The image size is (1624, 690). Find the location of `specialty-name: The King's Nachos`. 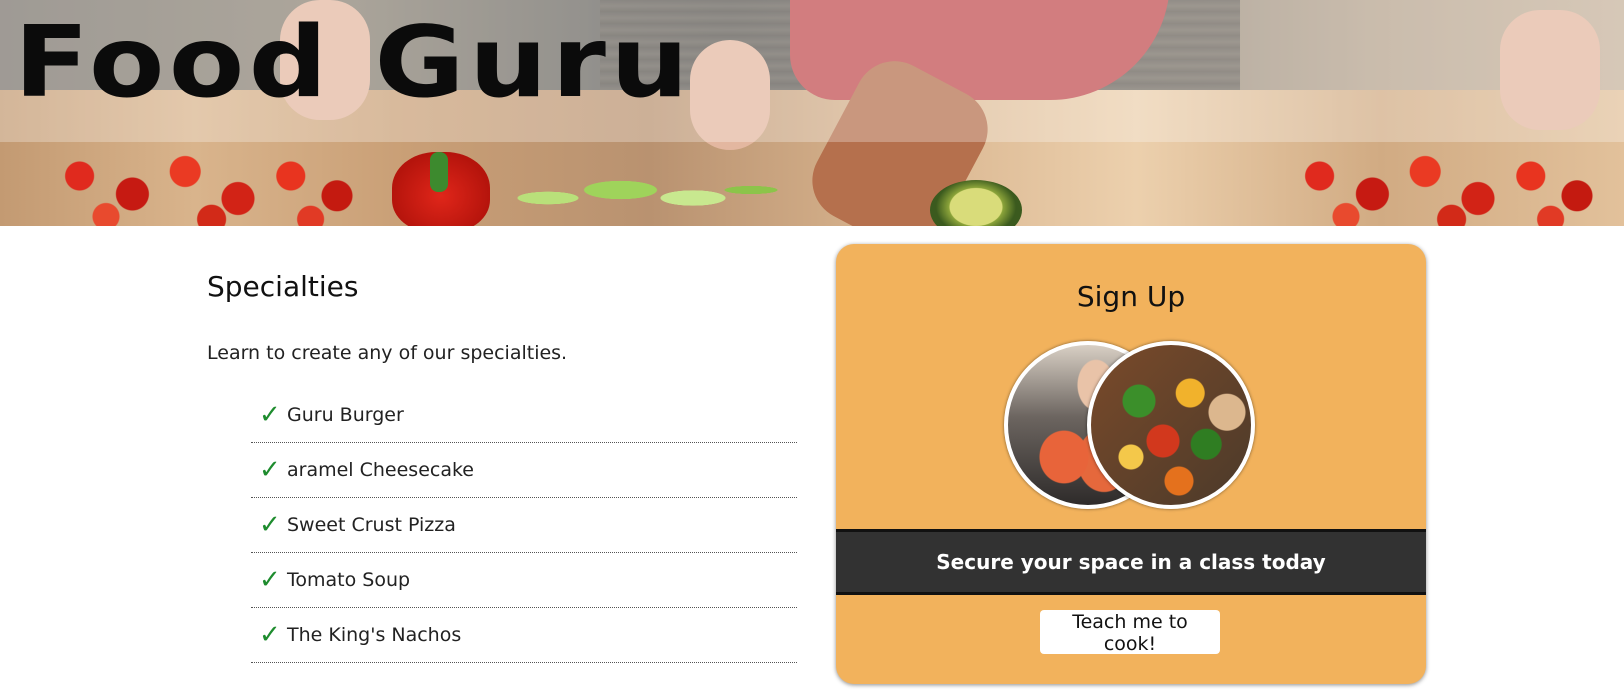

specialty-name: The King's Nachos is located at coordinates (374, 635).